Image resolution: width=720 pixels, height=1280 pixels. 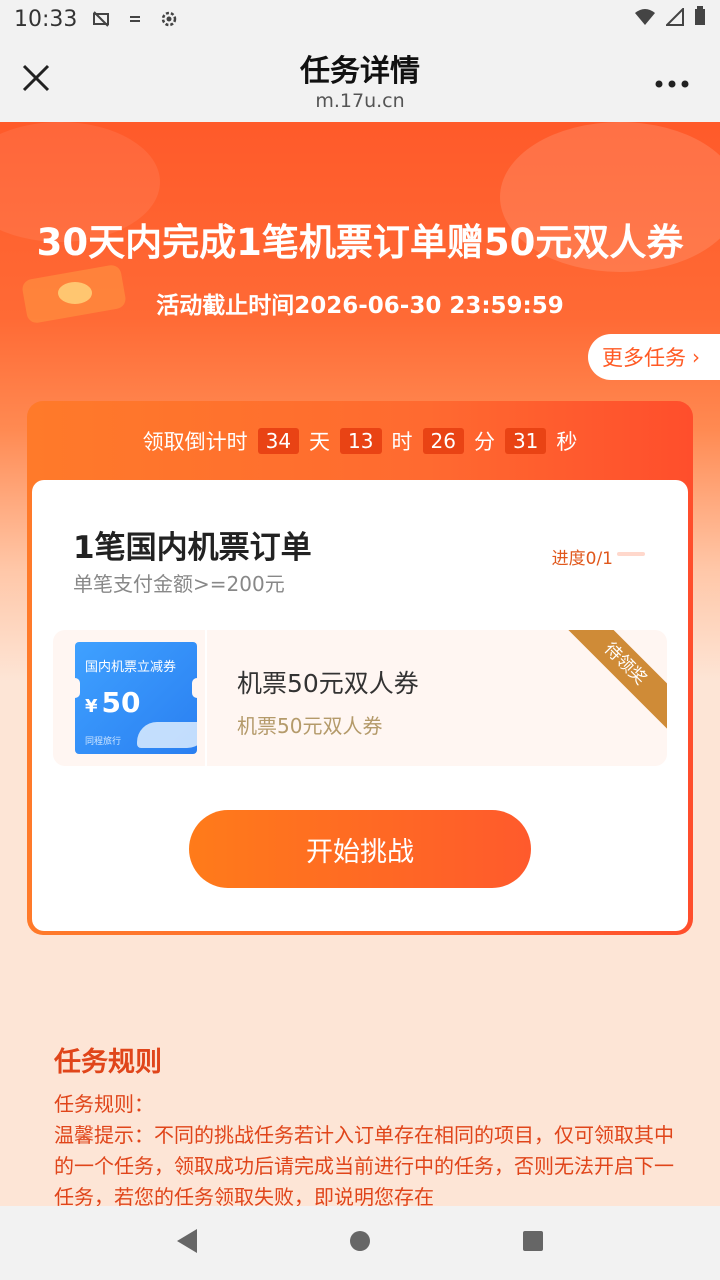 I want to click on home-icon, so click(x=360, y=1243).